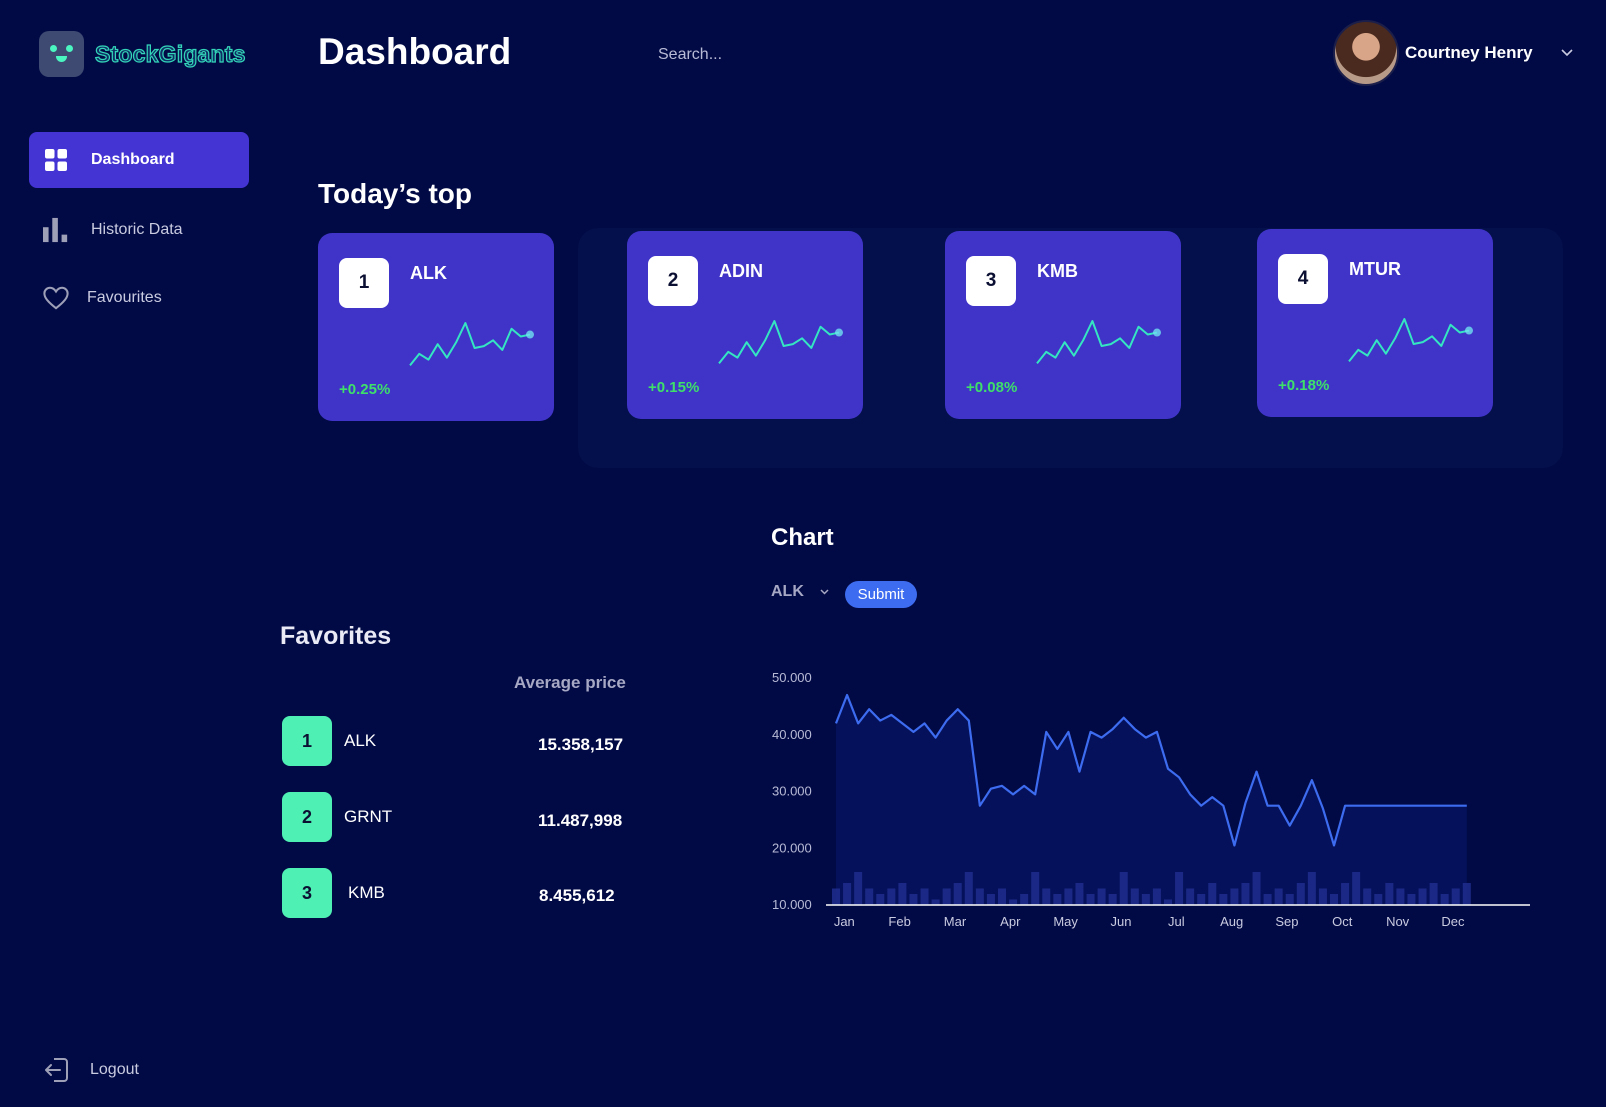 This screenshot has width=1606, height=1107. What do you see at coordinates (366, 892) in the screenshot?
I see `favorite-ticker: KMB` at bounding box center [366, 892].